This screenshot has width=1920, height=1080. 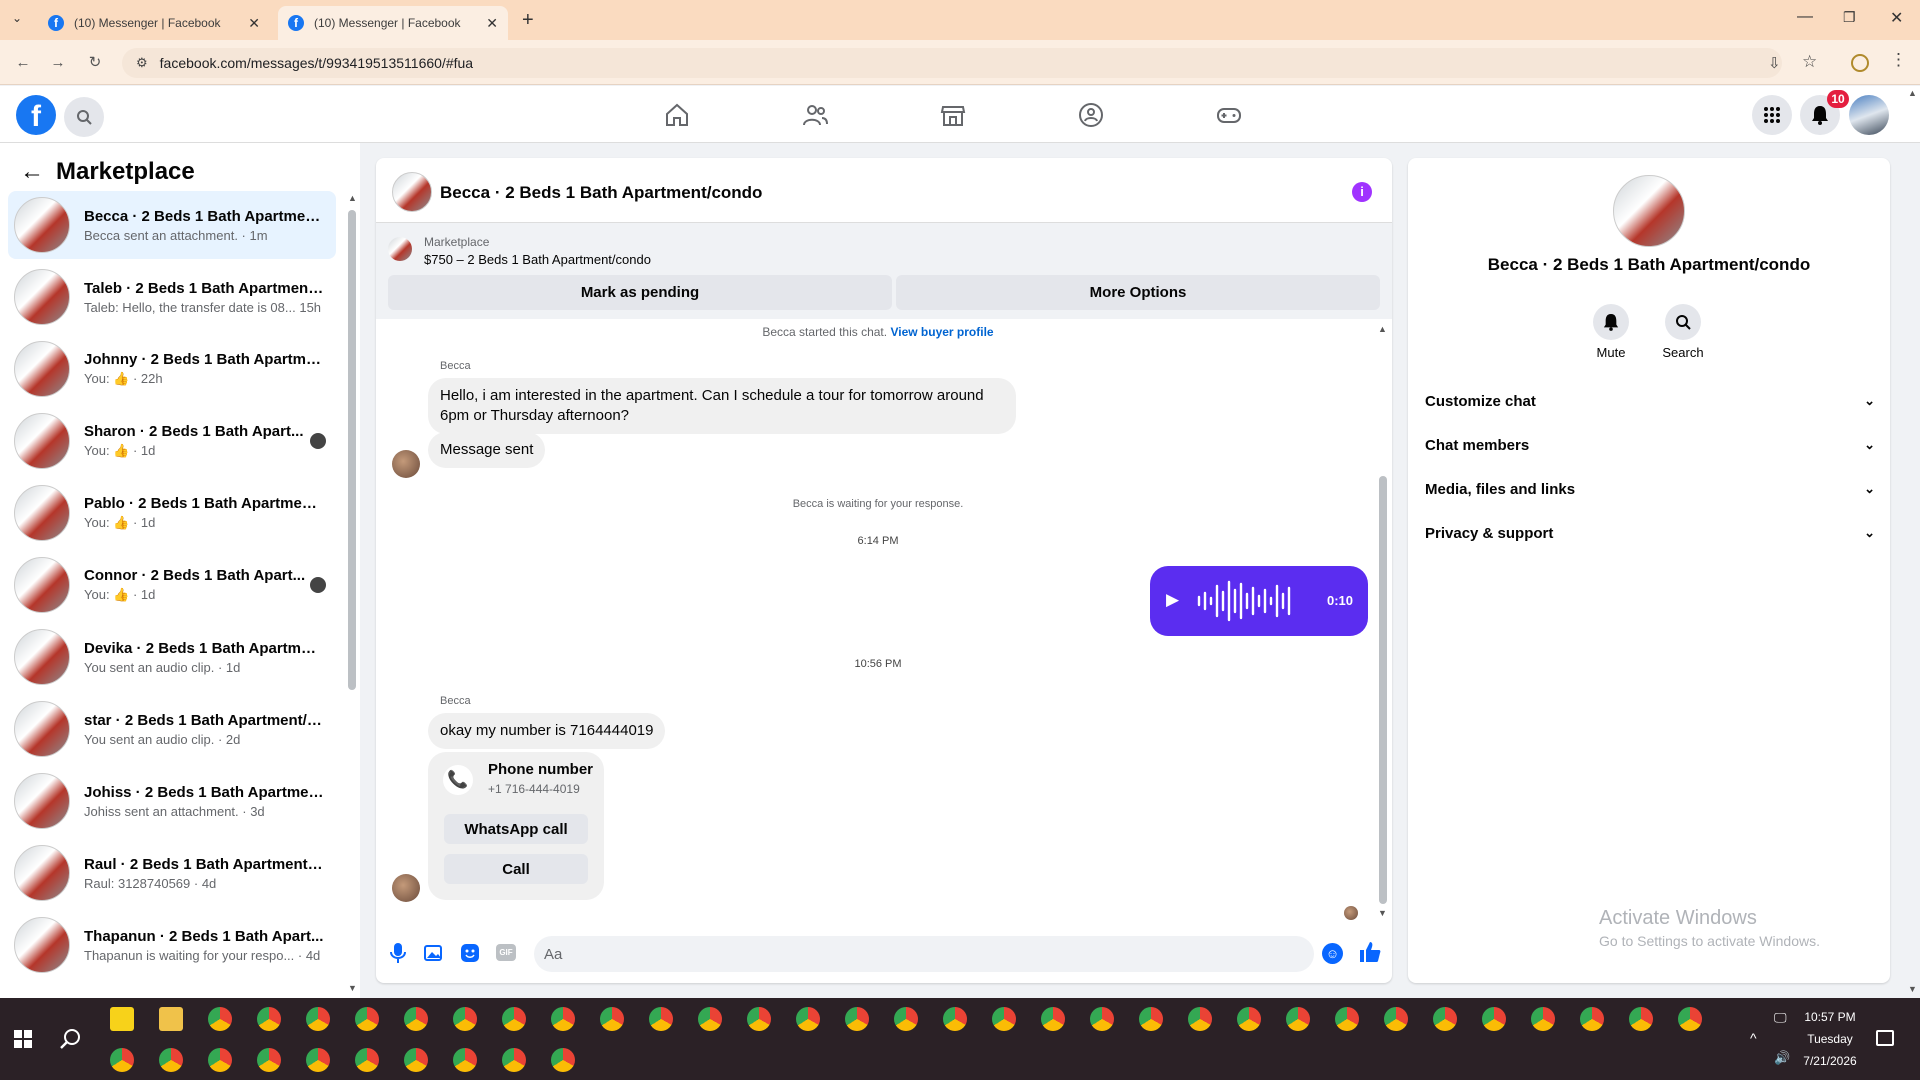 I want to click on install-app-icon: ⇩, so click(x=1774, y=63).